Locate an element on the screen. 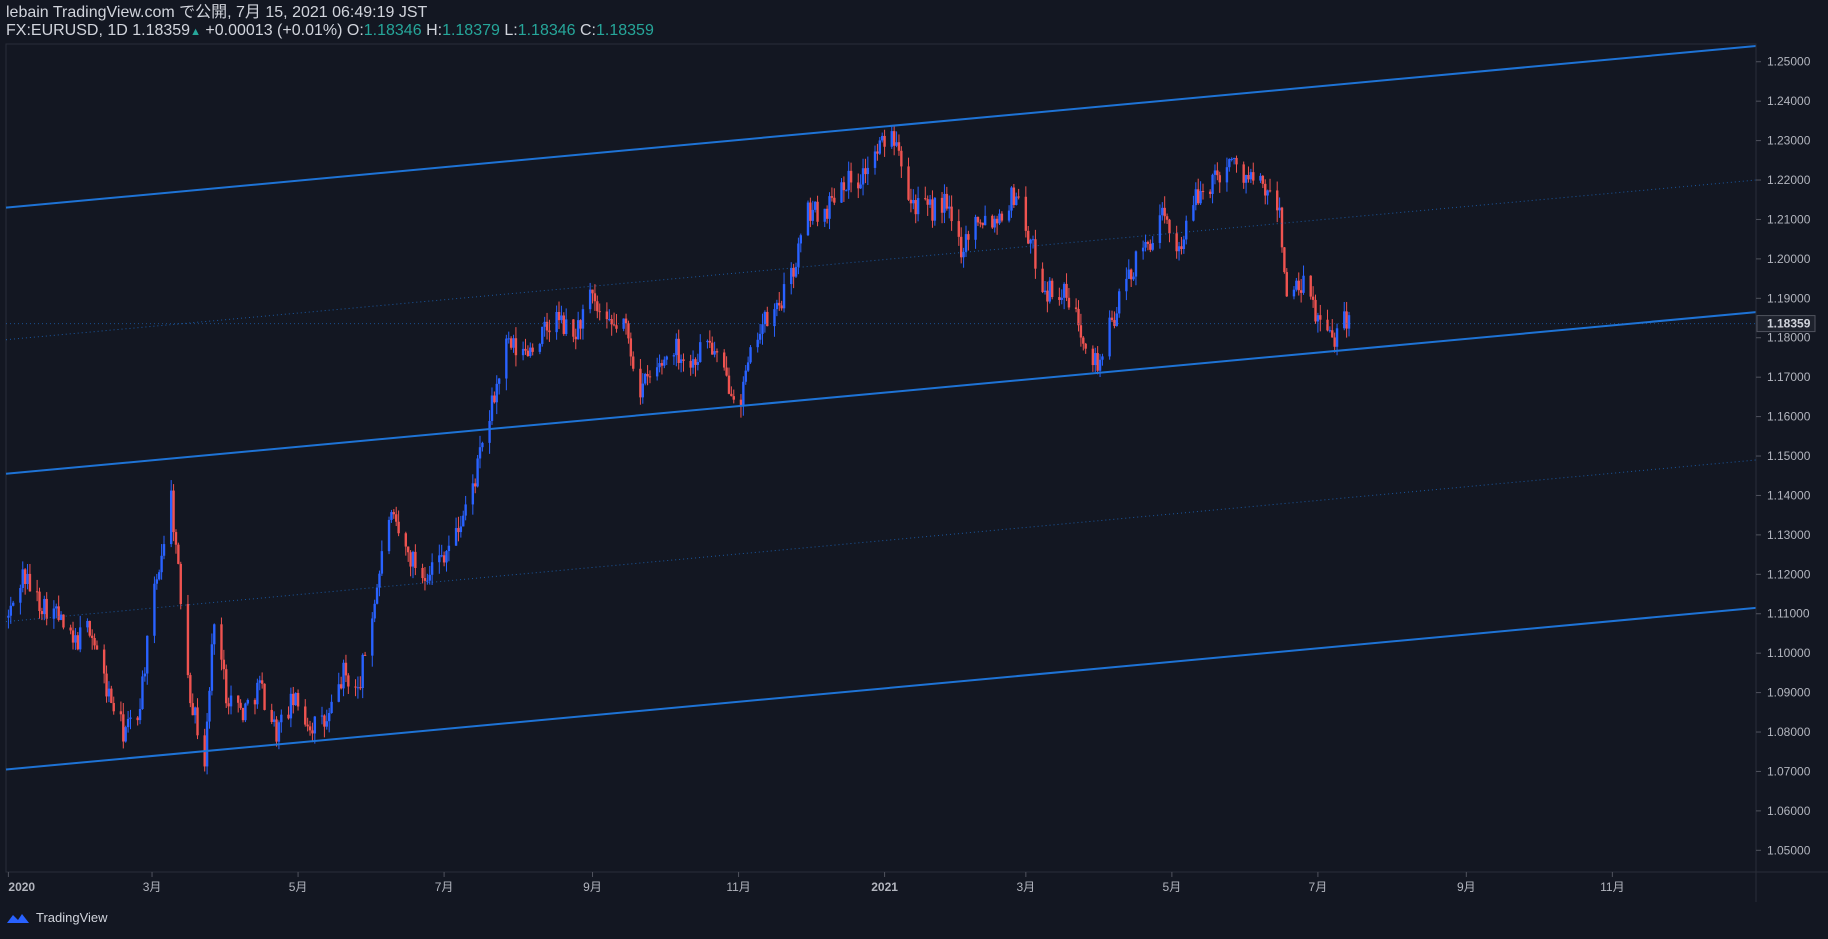  up-arrow-icon: ▲ is located at coordinates (195, 32).